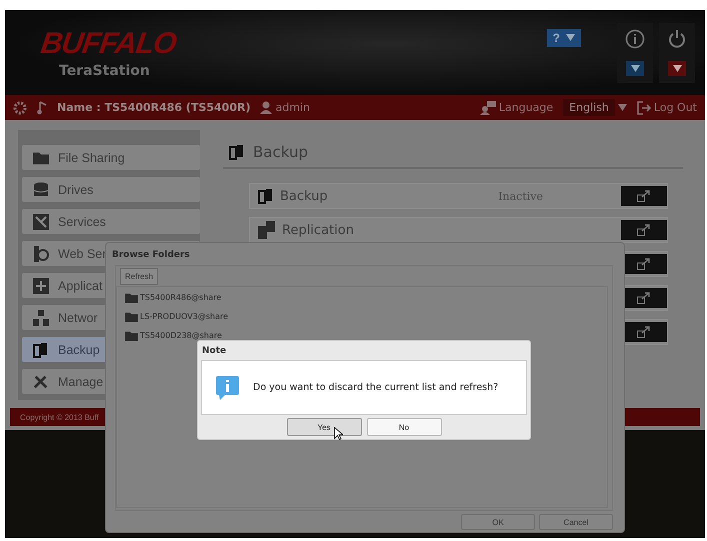 The image size is (707, 541). I want to click on row-title: Backup, so click(304, 196).